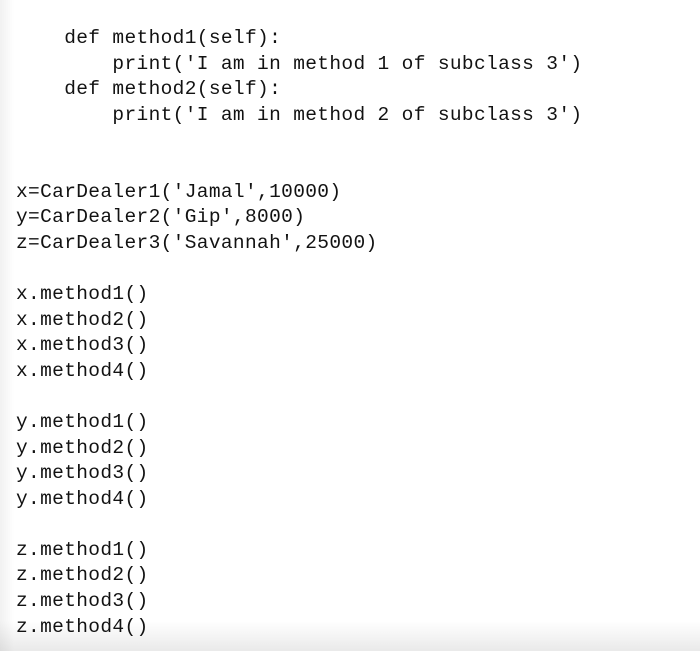  Describe the element at coordinates (82, 293) in the screenshot. I see `code-line: x.method1()` at that location.